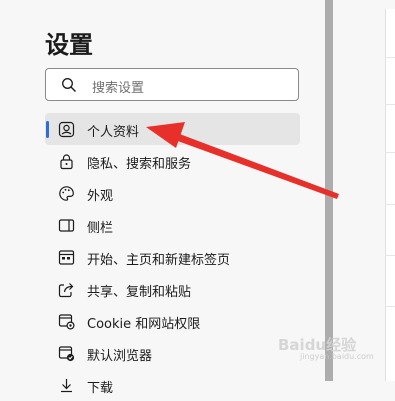 The image size is (395, 401). I want to click on annotation-arrow, so click(242, 160).